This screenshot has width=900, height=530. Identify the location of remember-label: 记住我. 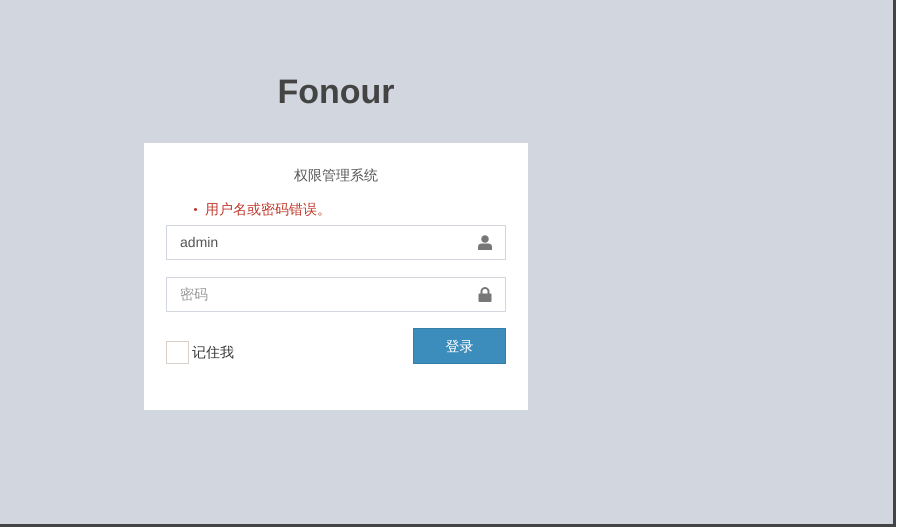
(213, 352).